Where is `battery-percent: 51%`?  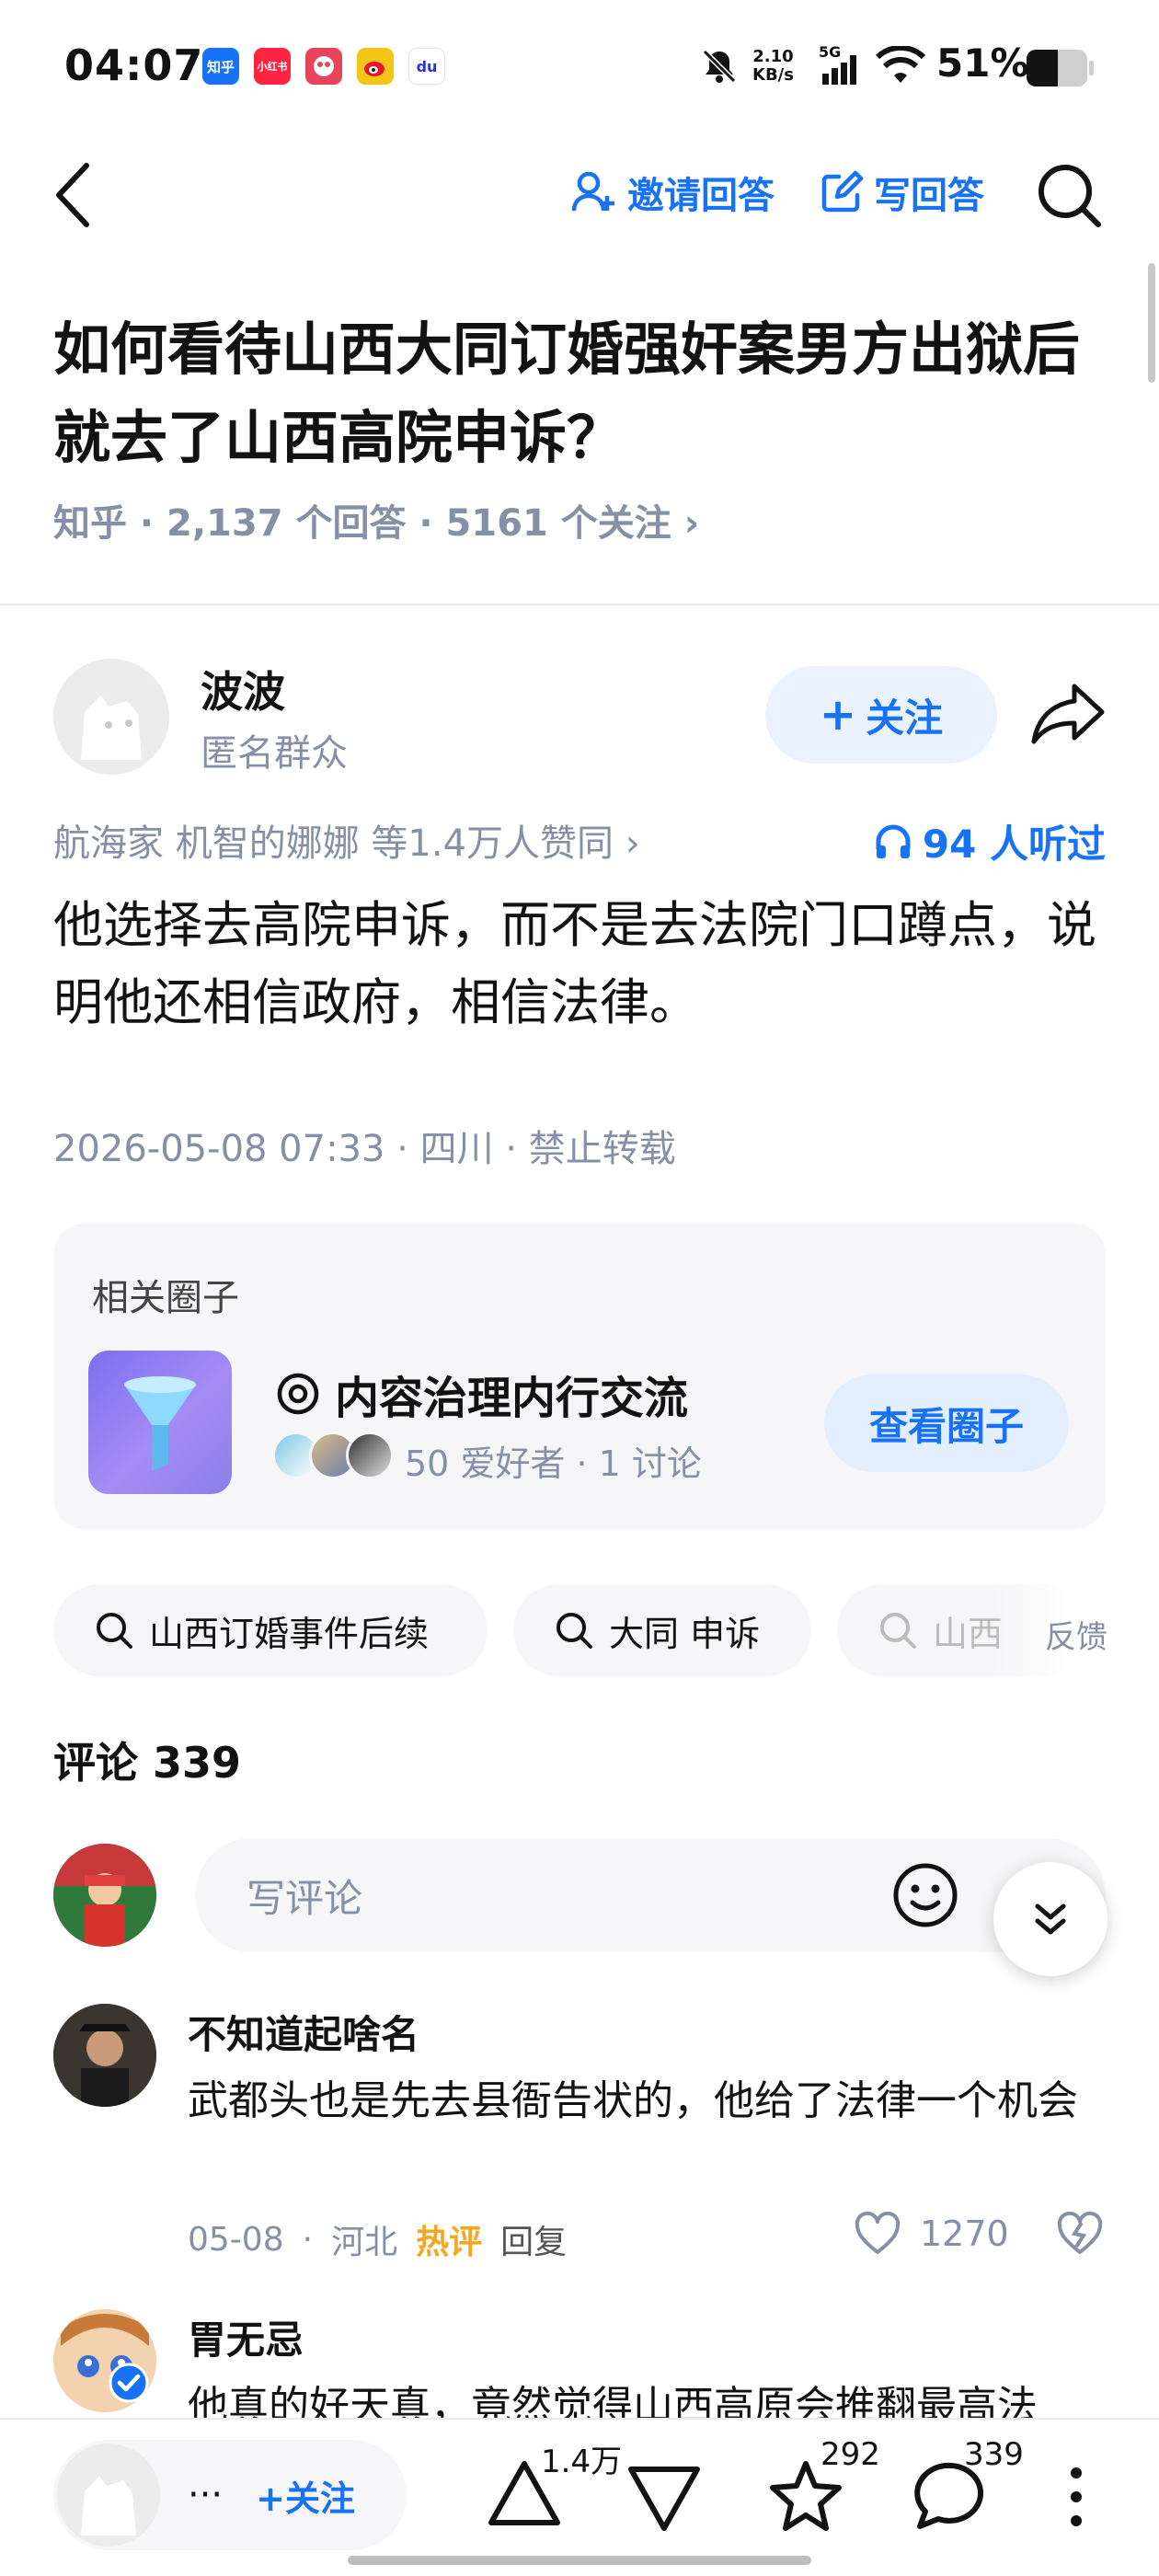
battery-percent: 51% is located at coordinates (982, 63).